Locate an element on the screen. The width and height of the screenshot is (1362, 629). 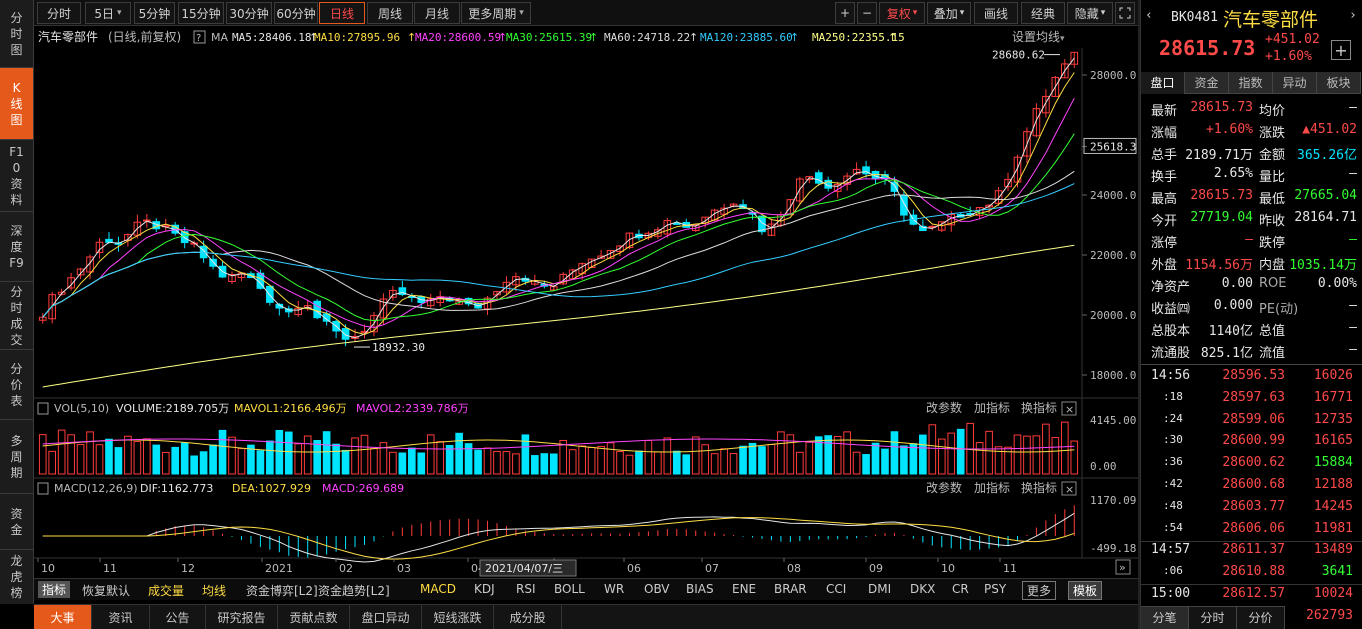
period-60min-button: 60分钟 is located at coordinates (296, 13).